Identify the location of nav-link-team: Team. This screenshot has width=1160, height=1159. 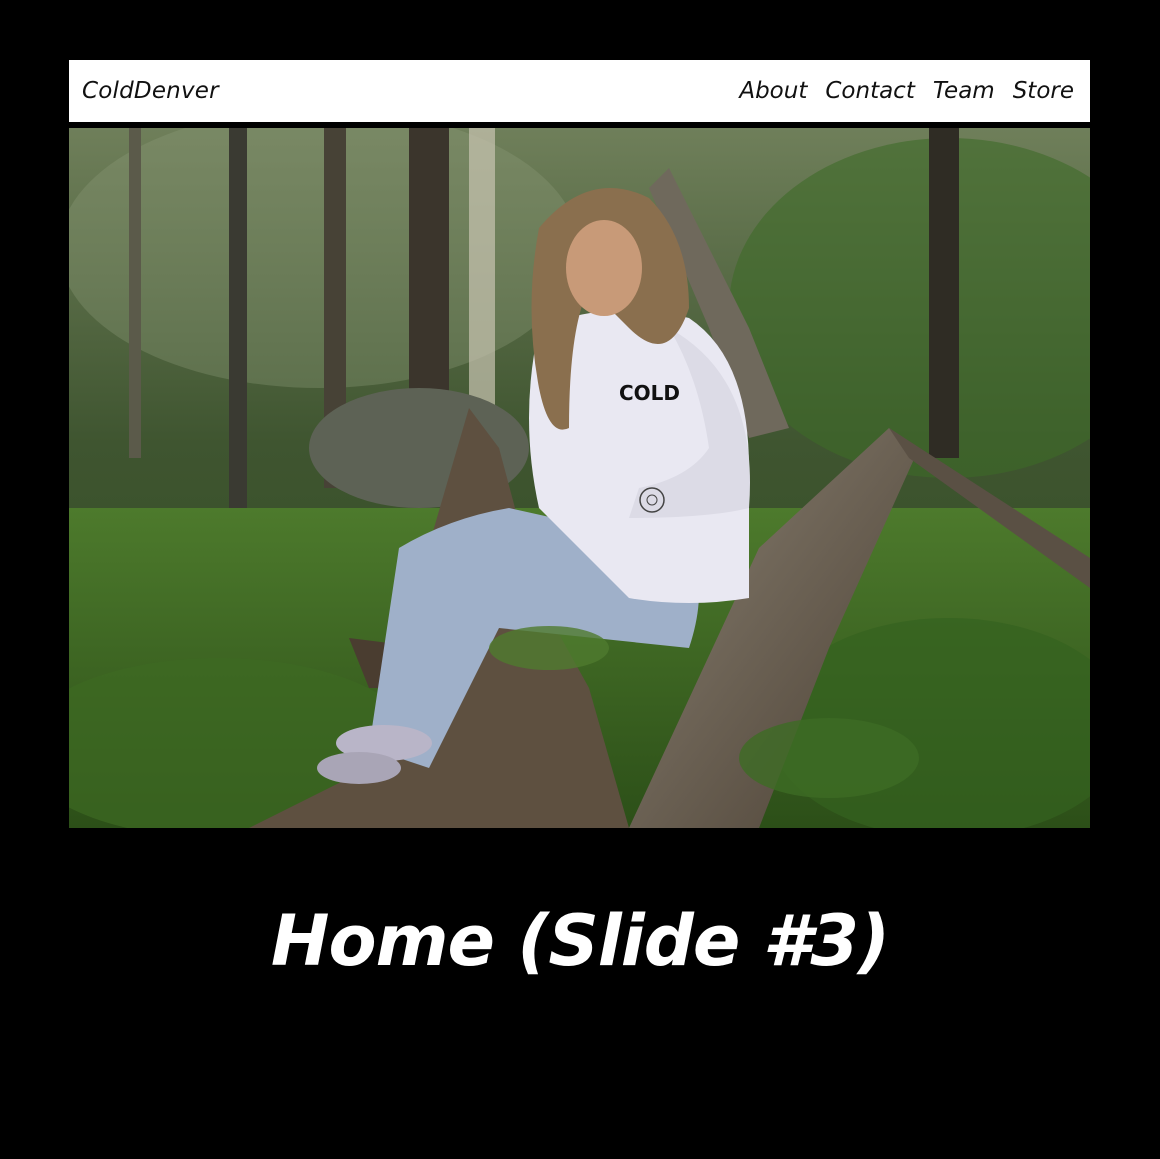
(964, 91).